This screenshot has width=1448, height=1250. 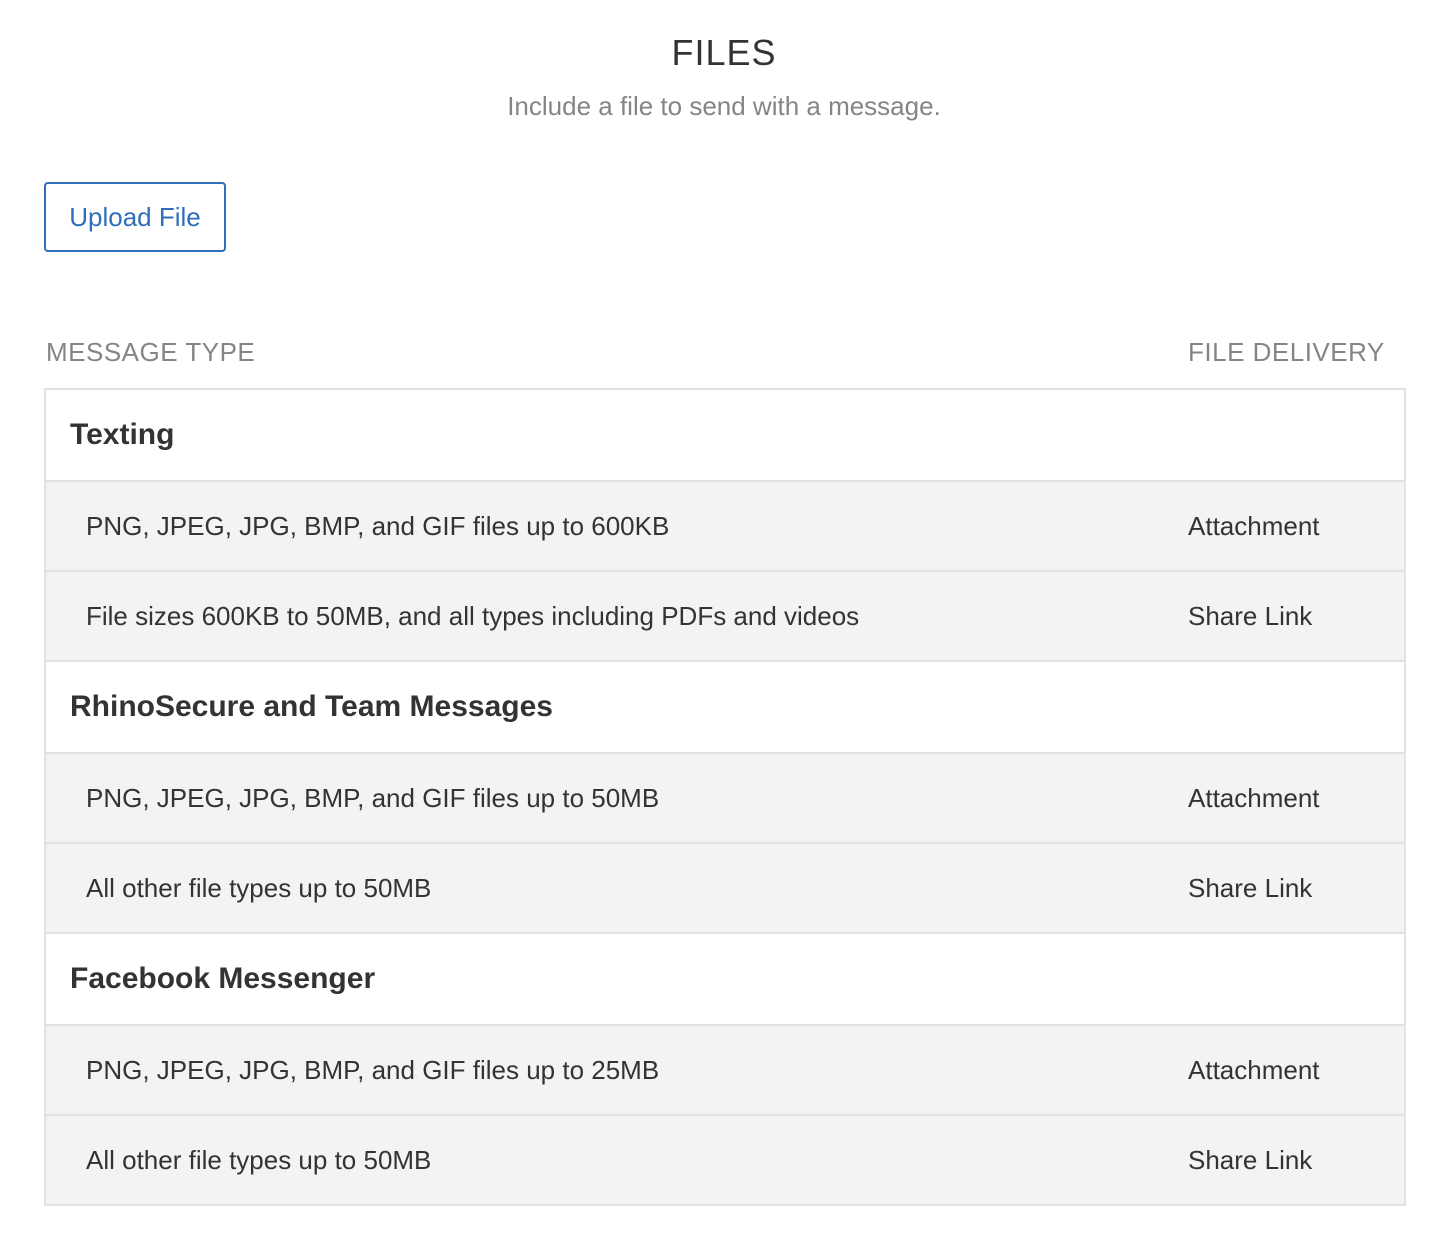 I want to click on column-header-message-type: MESSAGE TYPE, so click(x=151, y=352).